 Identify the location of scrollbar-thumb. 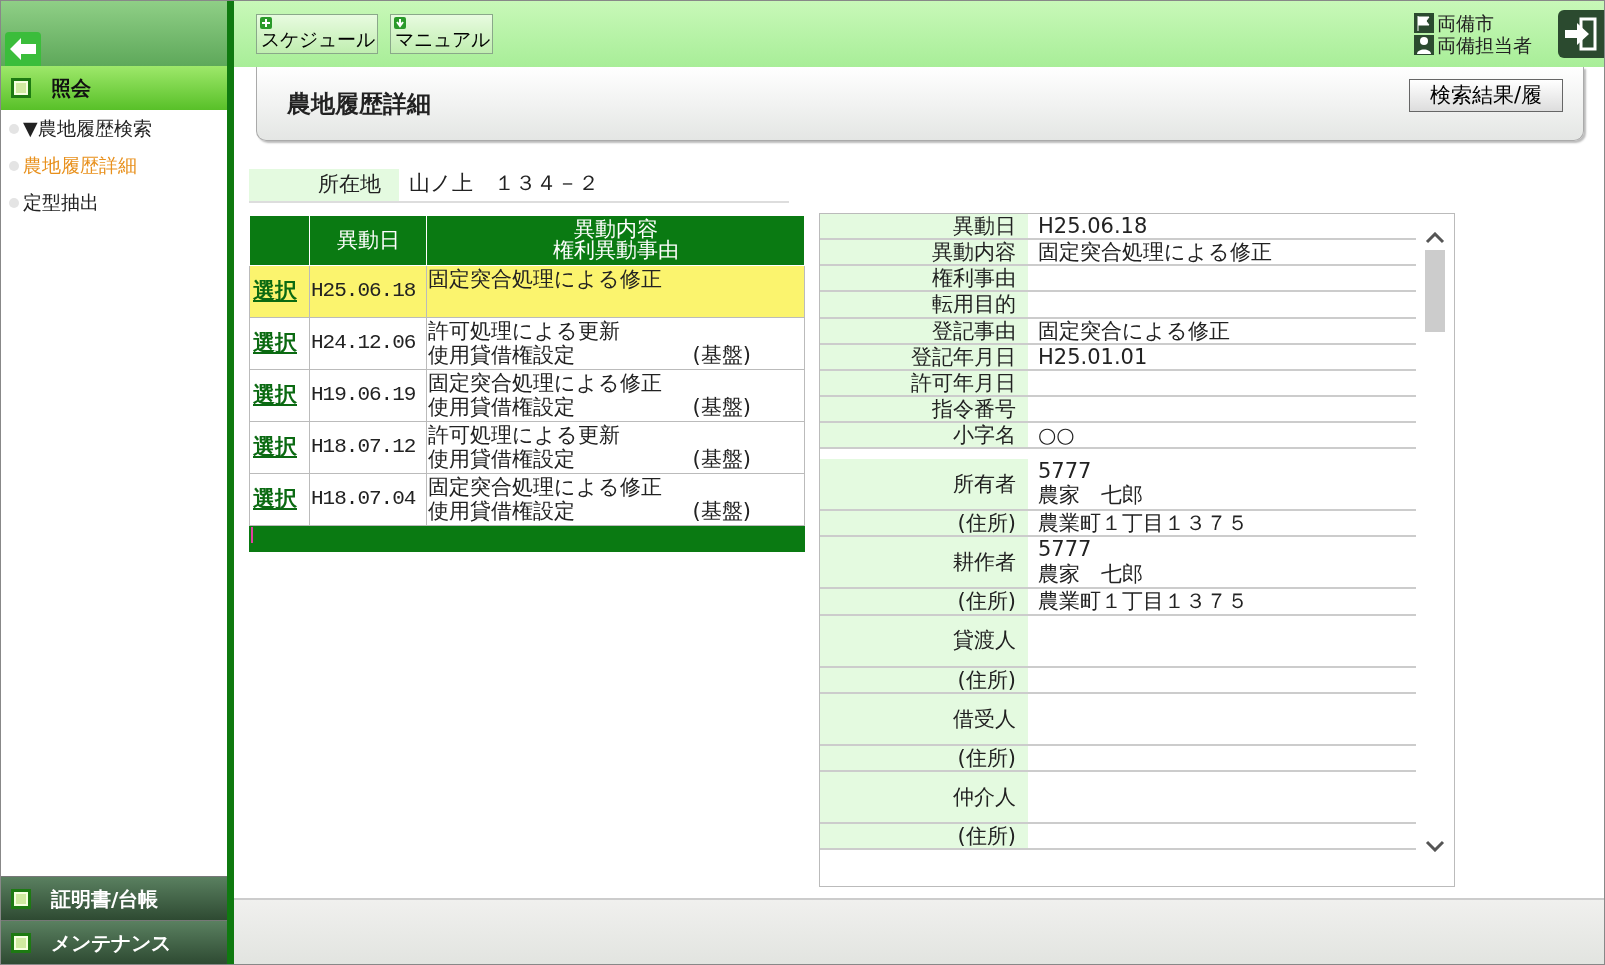
(1435, 291).